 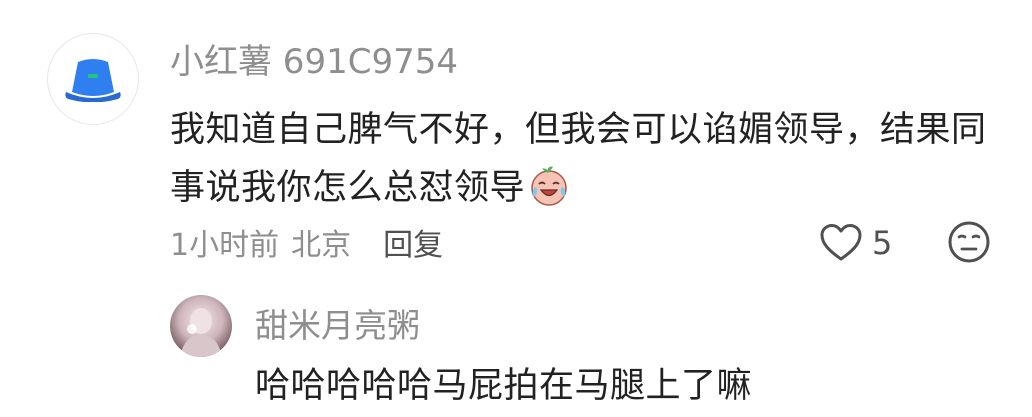 I want to click on comment-location: 北京, so click(x=321, y=245).